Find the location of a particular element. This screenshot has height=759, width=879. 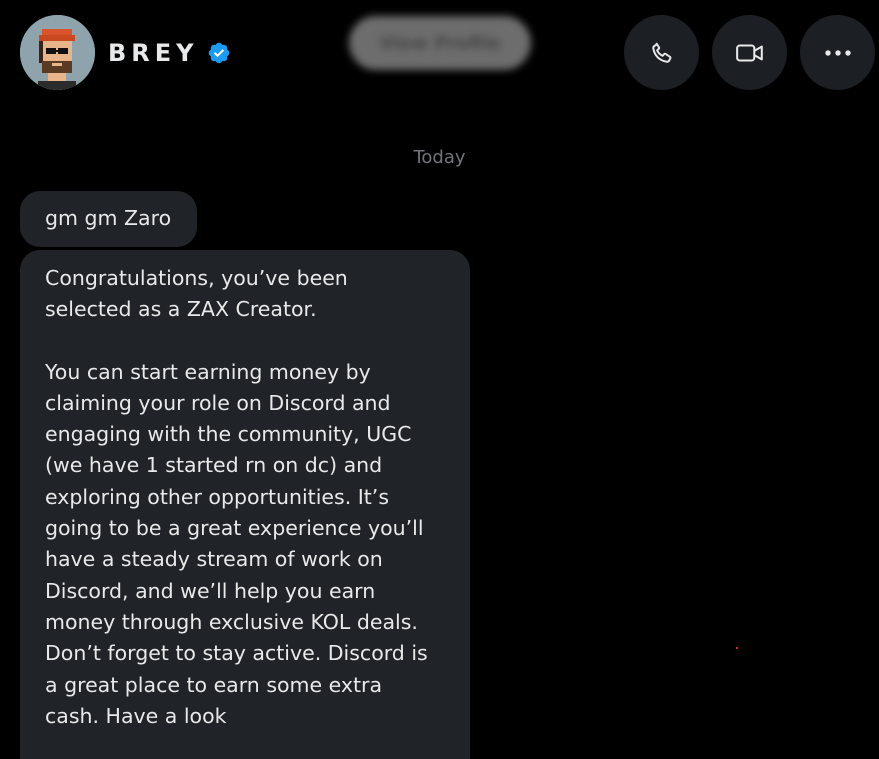

contact-name: BREY is located at coordinates (153, 53).